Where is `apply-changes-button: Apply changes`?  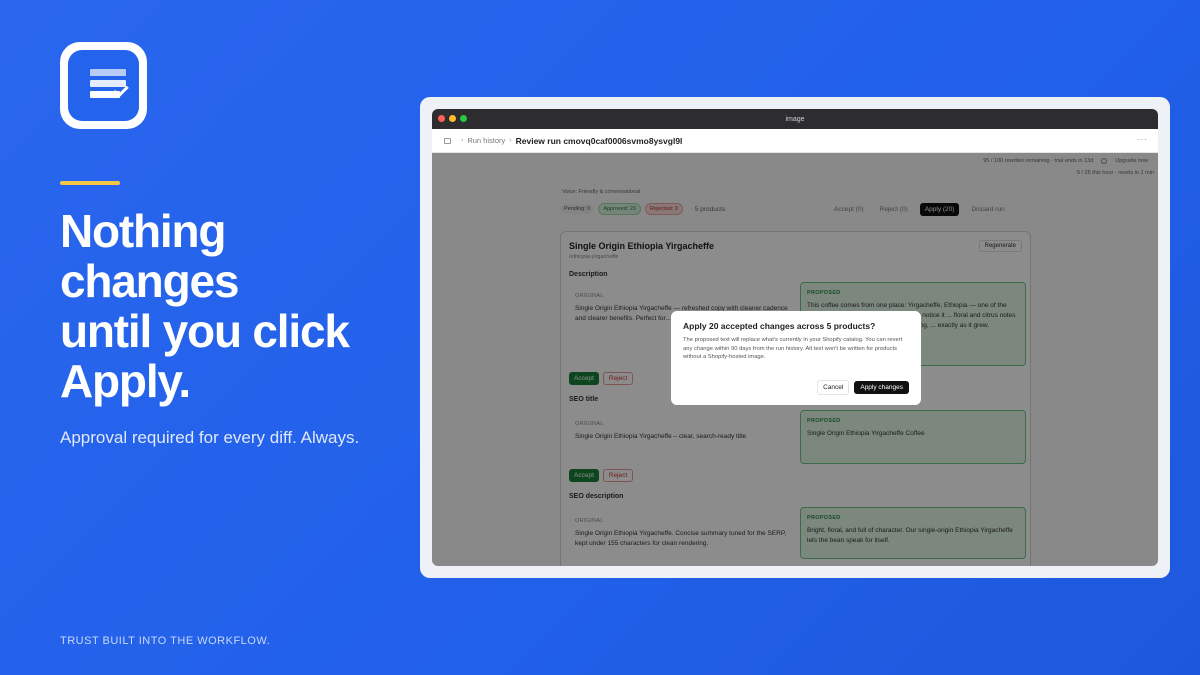 apply-changes-button: Apply changes is located at coordinates (881, 387).